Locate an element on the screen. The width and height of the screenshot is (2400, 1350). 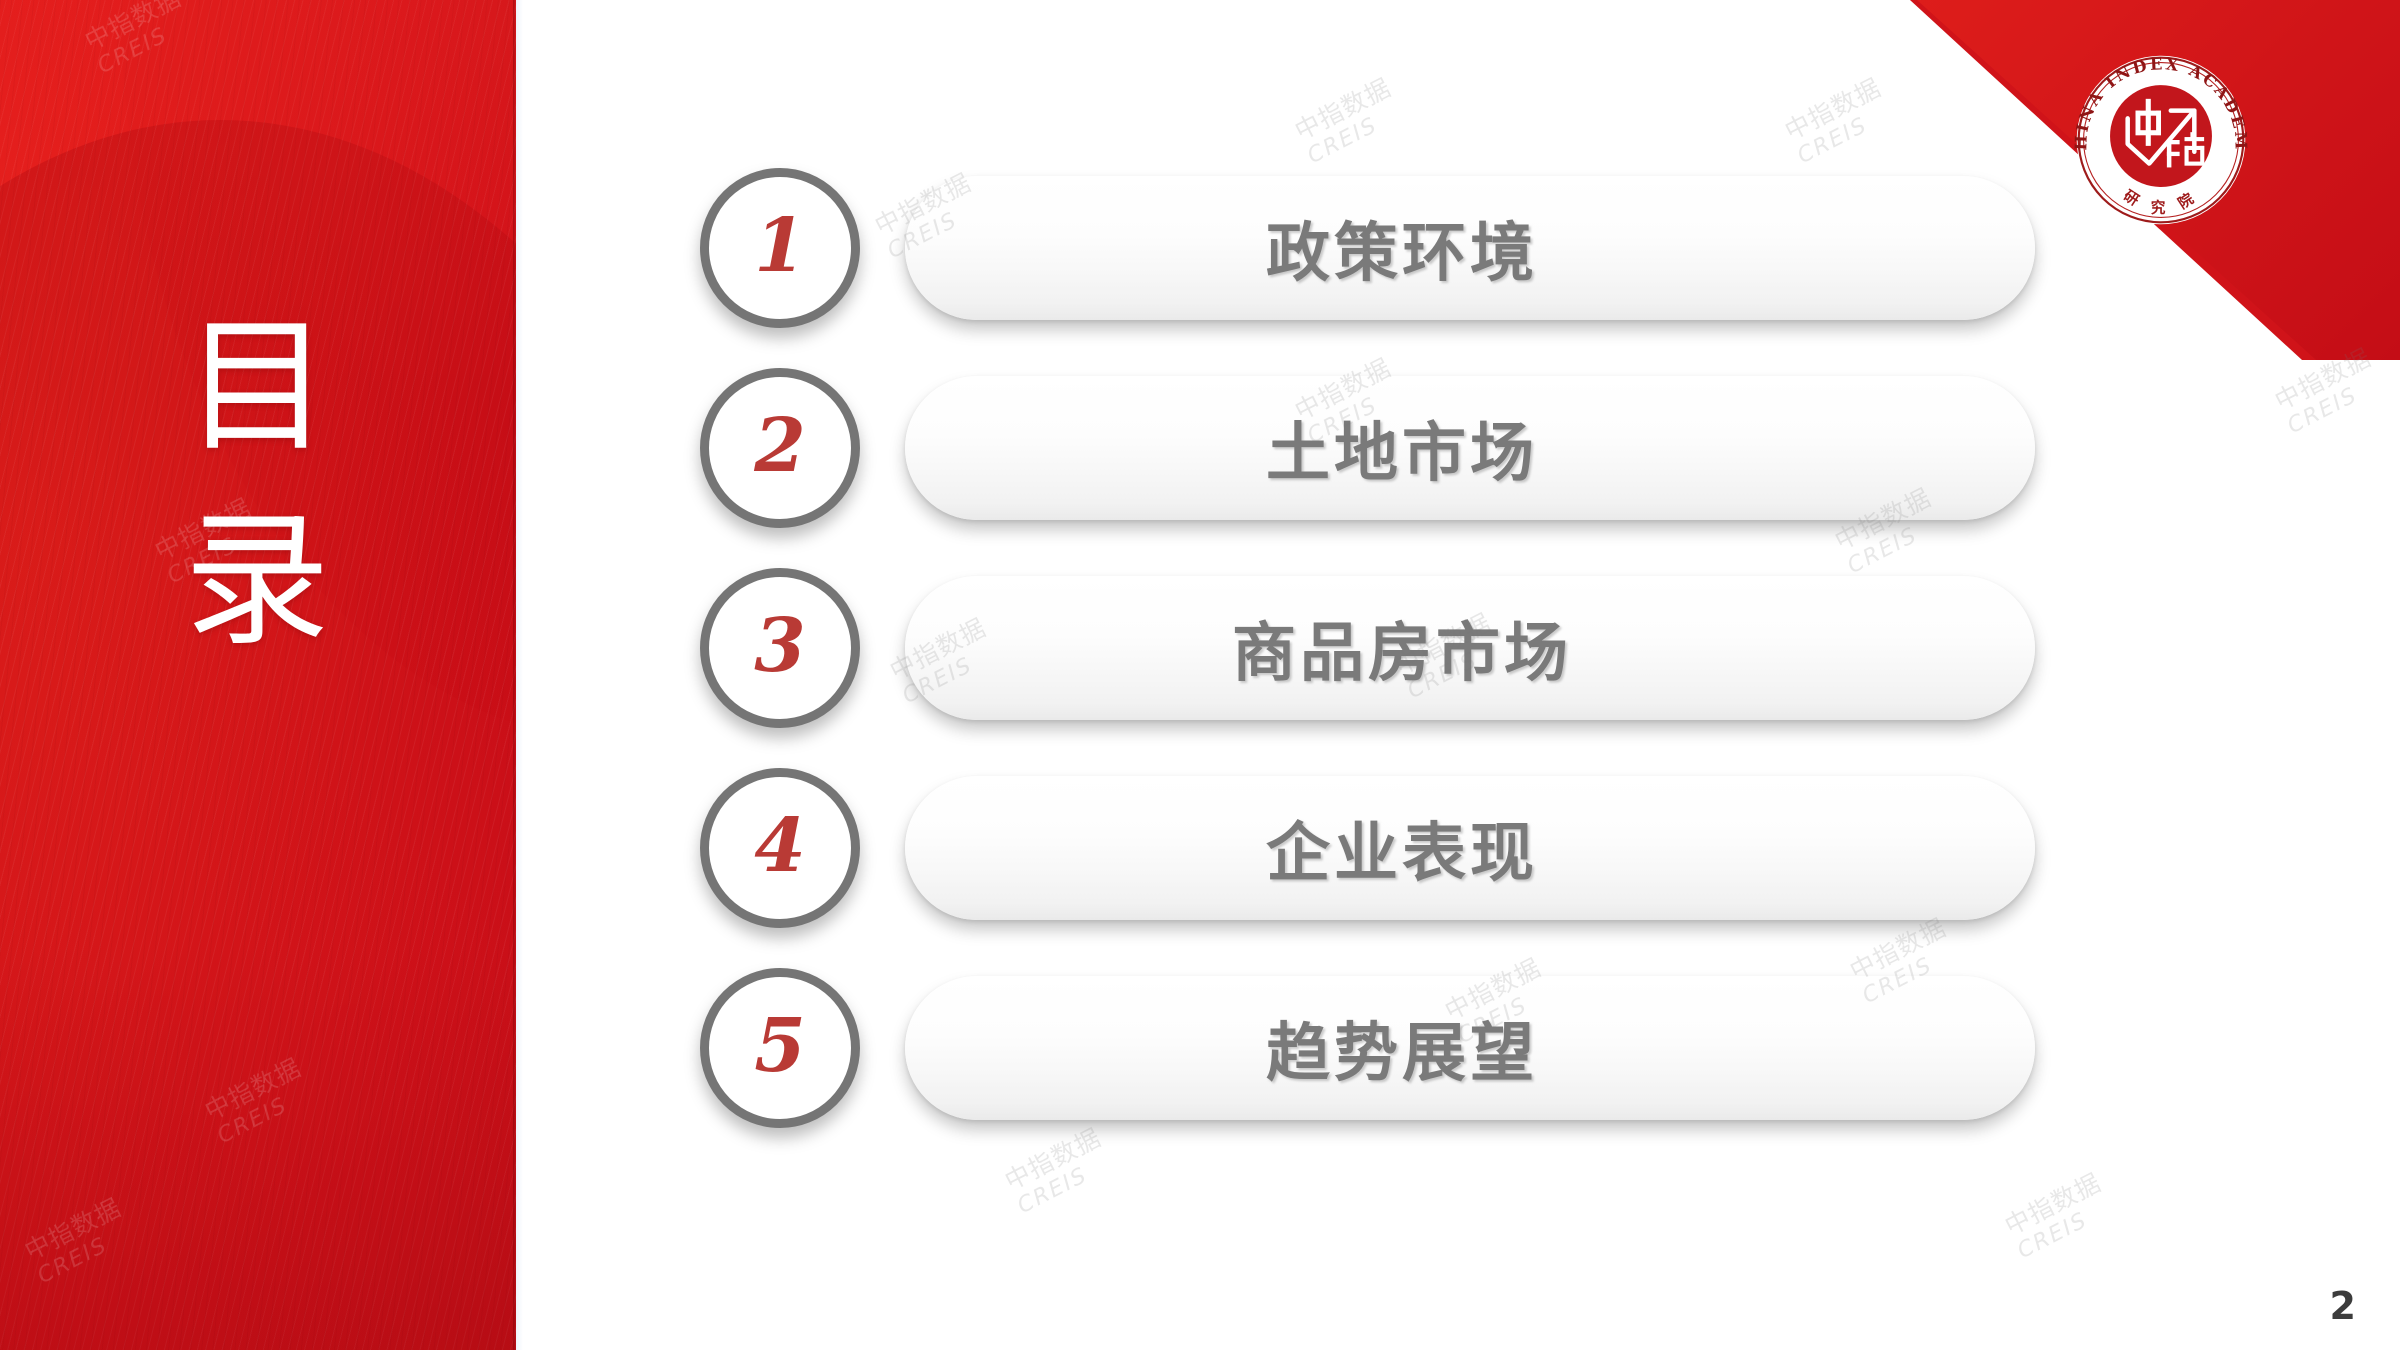
toc-label-1: 政策环境 is located at coordinates (1402, 254).